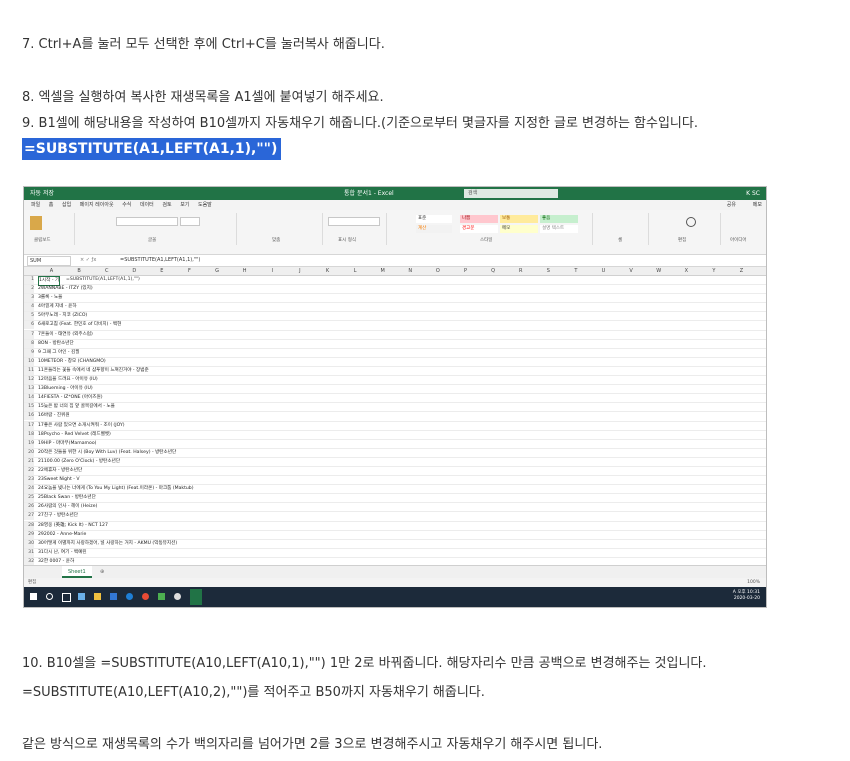  Describe the element at coordinates (382, 271) in the screenshot. I see `column-header: M` at that location.